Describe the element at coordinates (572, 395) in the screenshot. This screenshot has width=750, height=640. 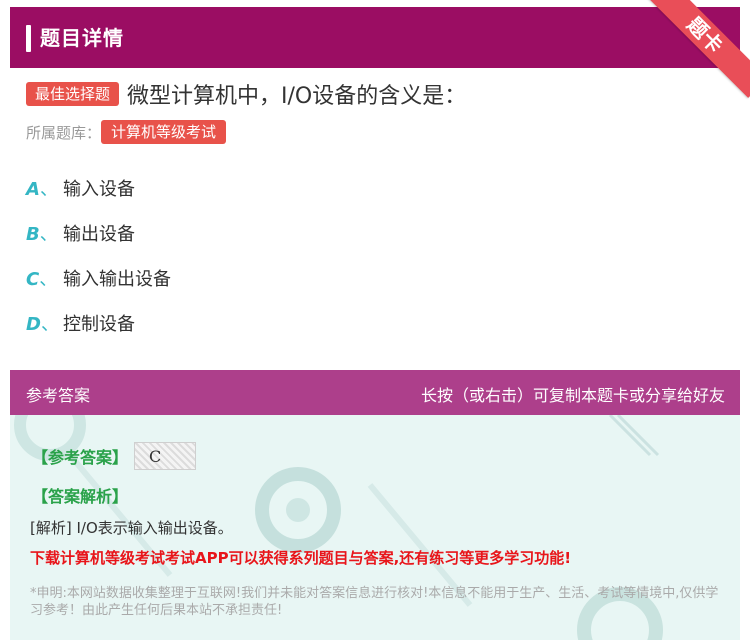
I see `copy-share-hint: 长按（或右击）可复制本题卡或分享给好友` at that location.